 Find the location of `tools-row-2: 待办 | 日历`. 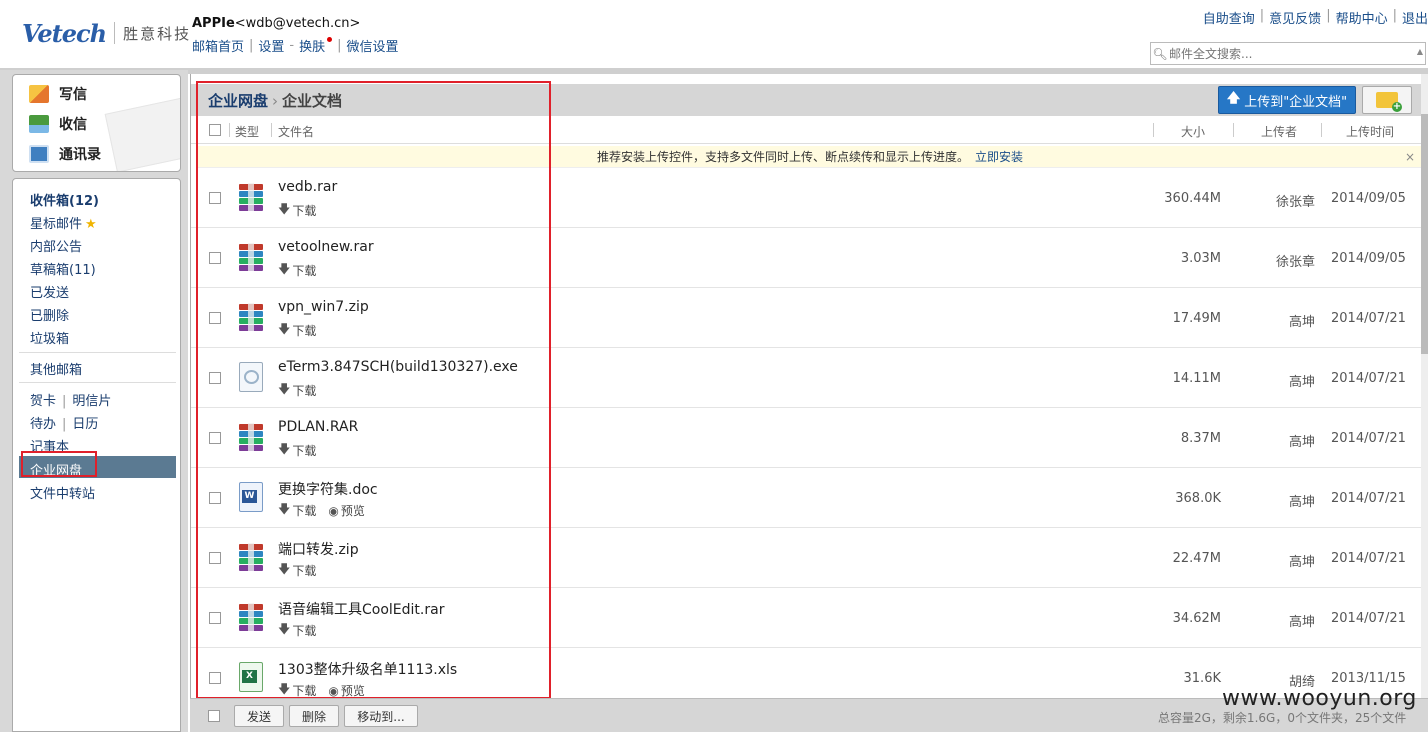

tools-row-2: 待办 | 日历 is located at coordinates (64, 422).